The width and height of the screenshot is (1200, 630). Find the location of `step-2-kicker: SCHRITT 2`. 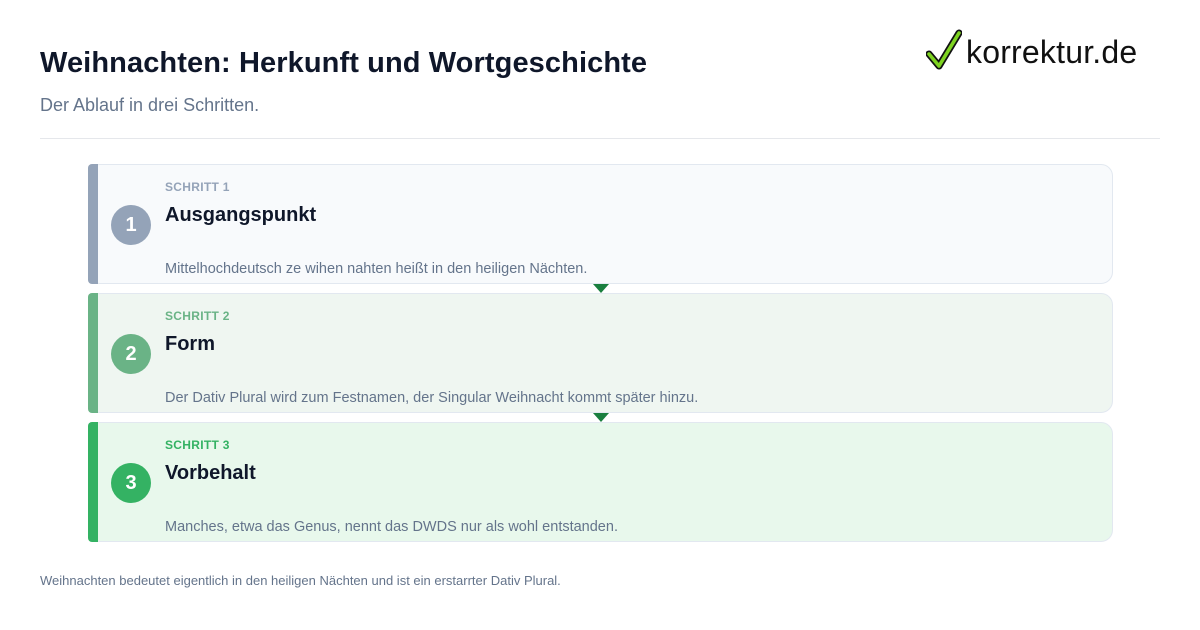

step-2-kicker: SCHRITT 2 is located at coordinates (197, 316).